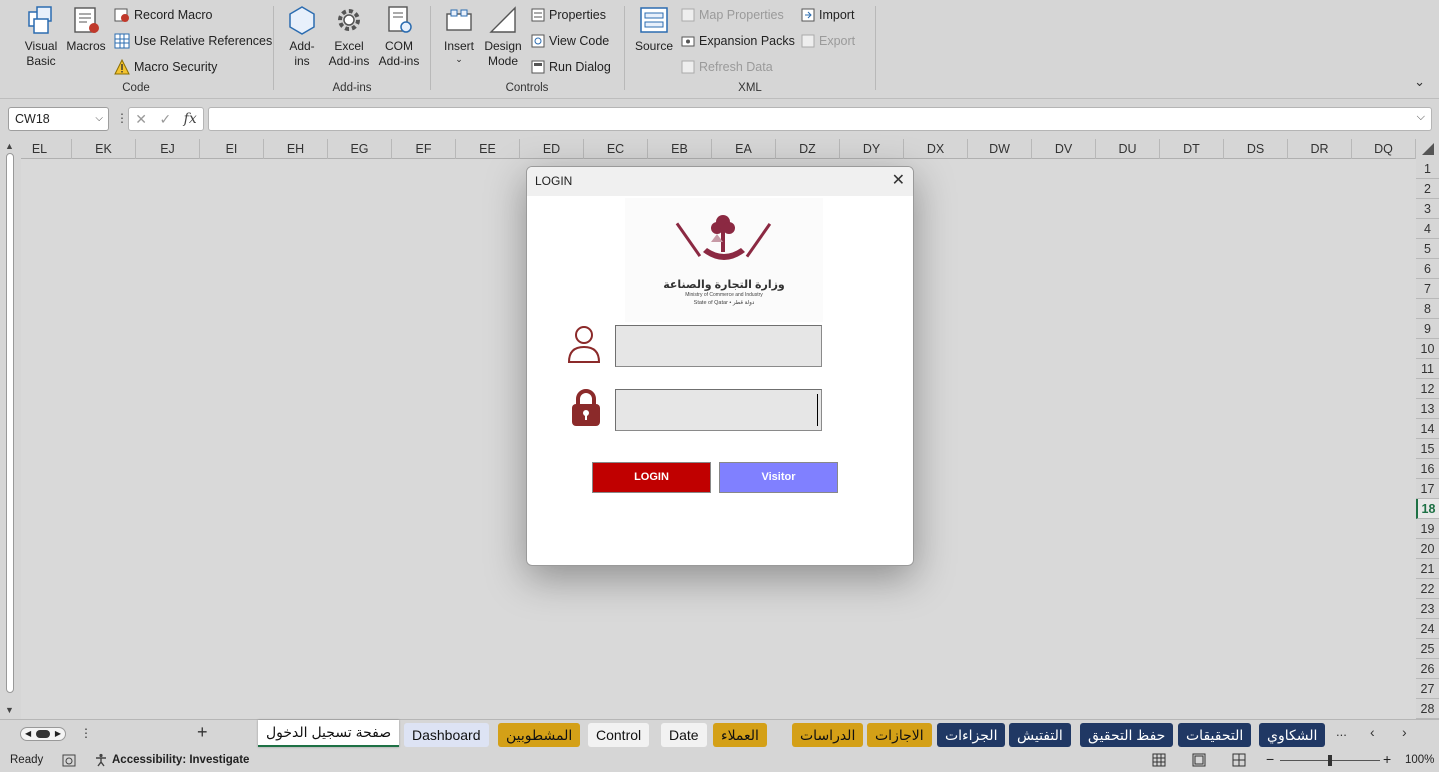 Image resolution: width=1439 pixels, height=772 pixels. Describe the element at coordinates (1427, 249) in the screenshot. I see `row-header: 5` at that location.